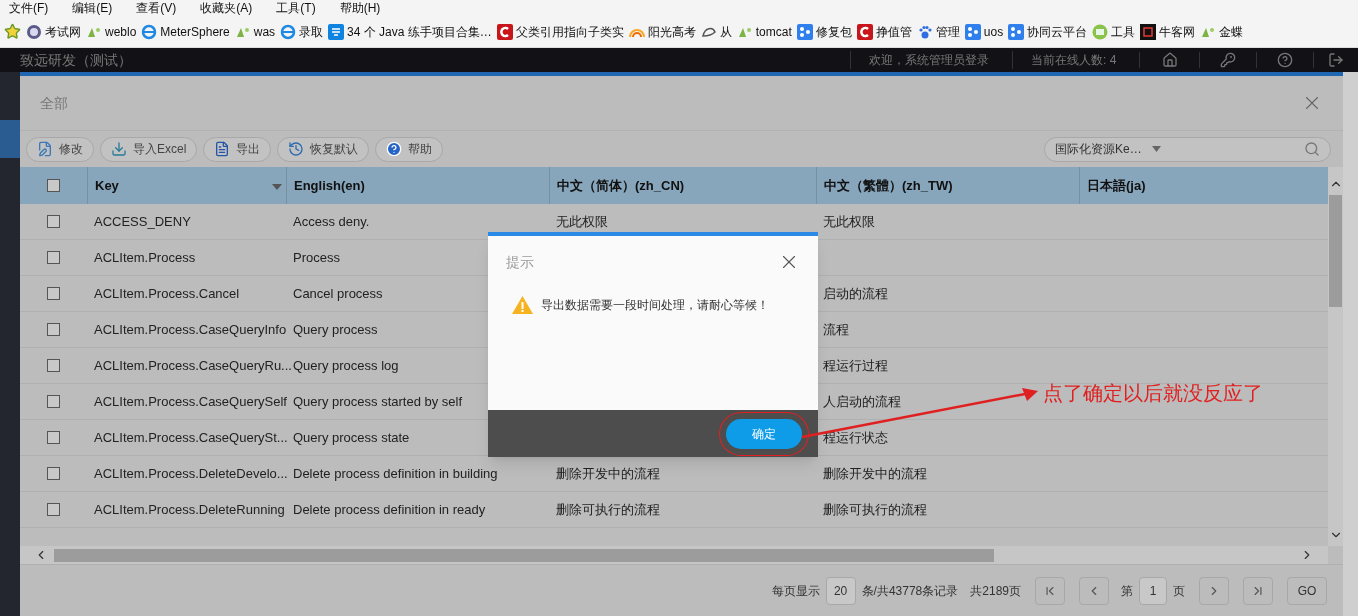 This screenshot has width=1358, height=616. What do you see at coordinates (1168, 31) in the screenshot?
I see `bookmark-link: 牛客网` at bounding box center [1168, 31].